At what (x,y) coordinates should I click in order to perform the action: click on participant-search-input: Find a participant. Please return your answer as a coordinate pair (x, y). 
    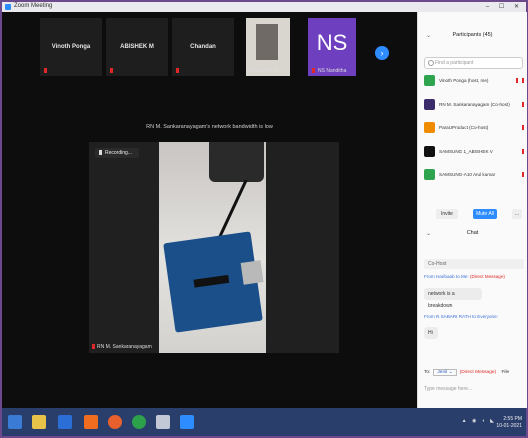
    Looking at the image, I should click on (473, 63).